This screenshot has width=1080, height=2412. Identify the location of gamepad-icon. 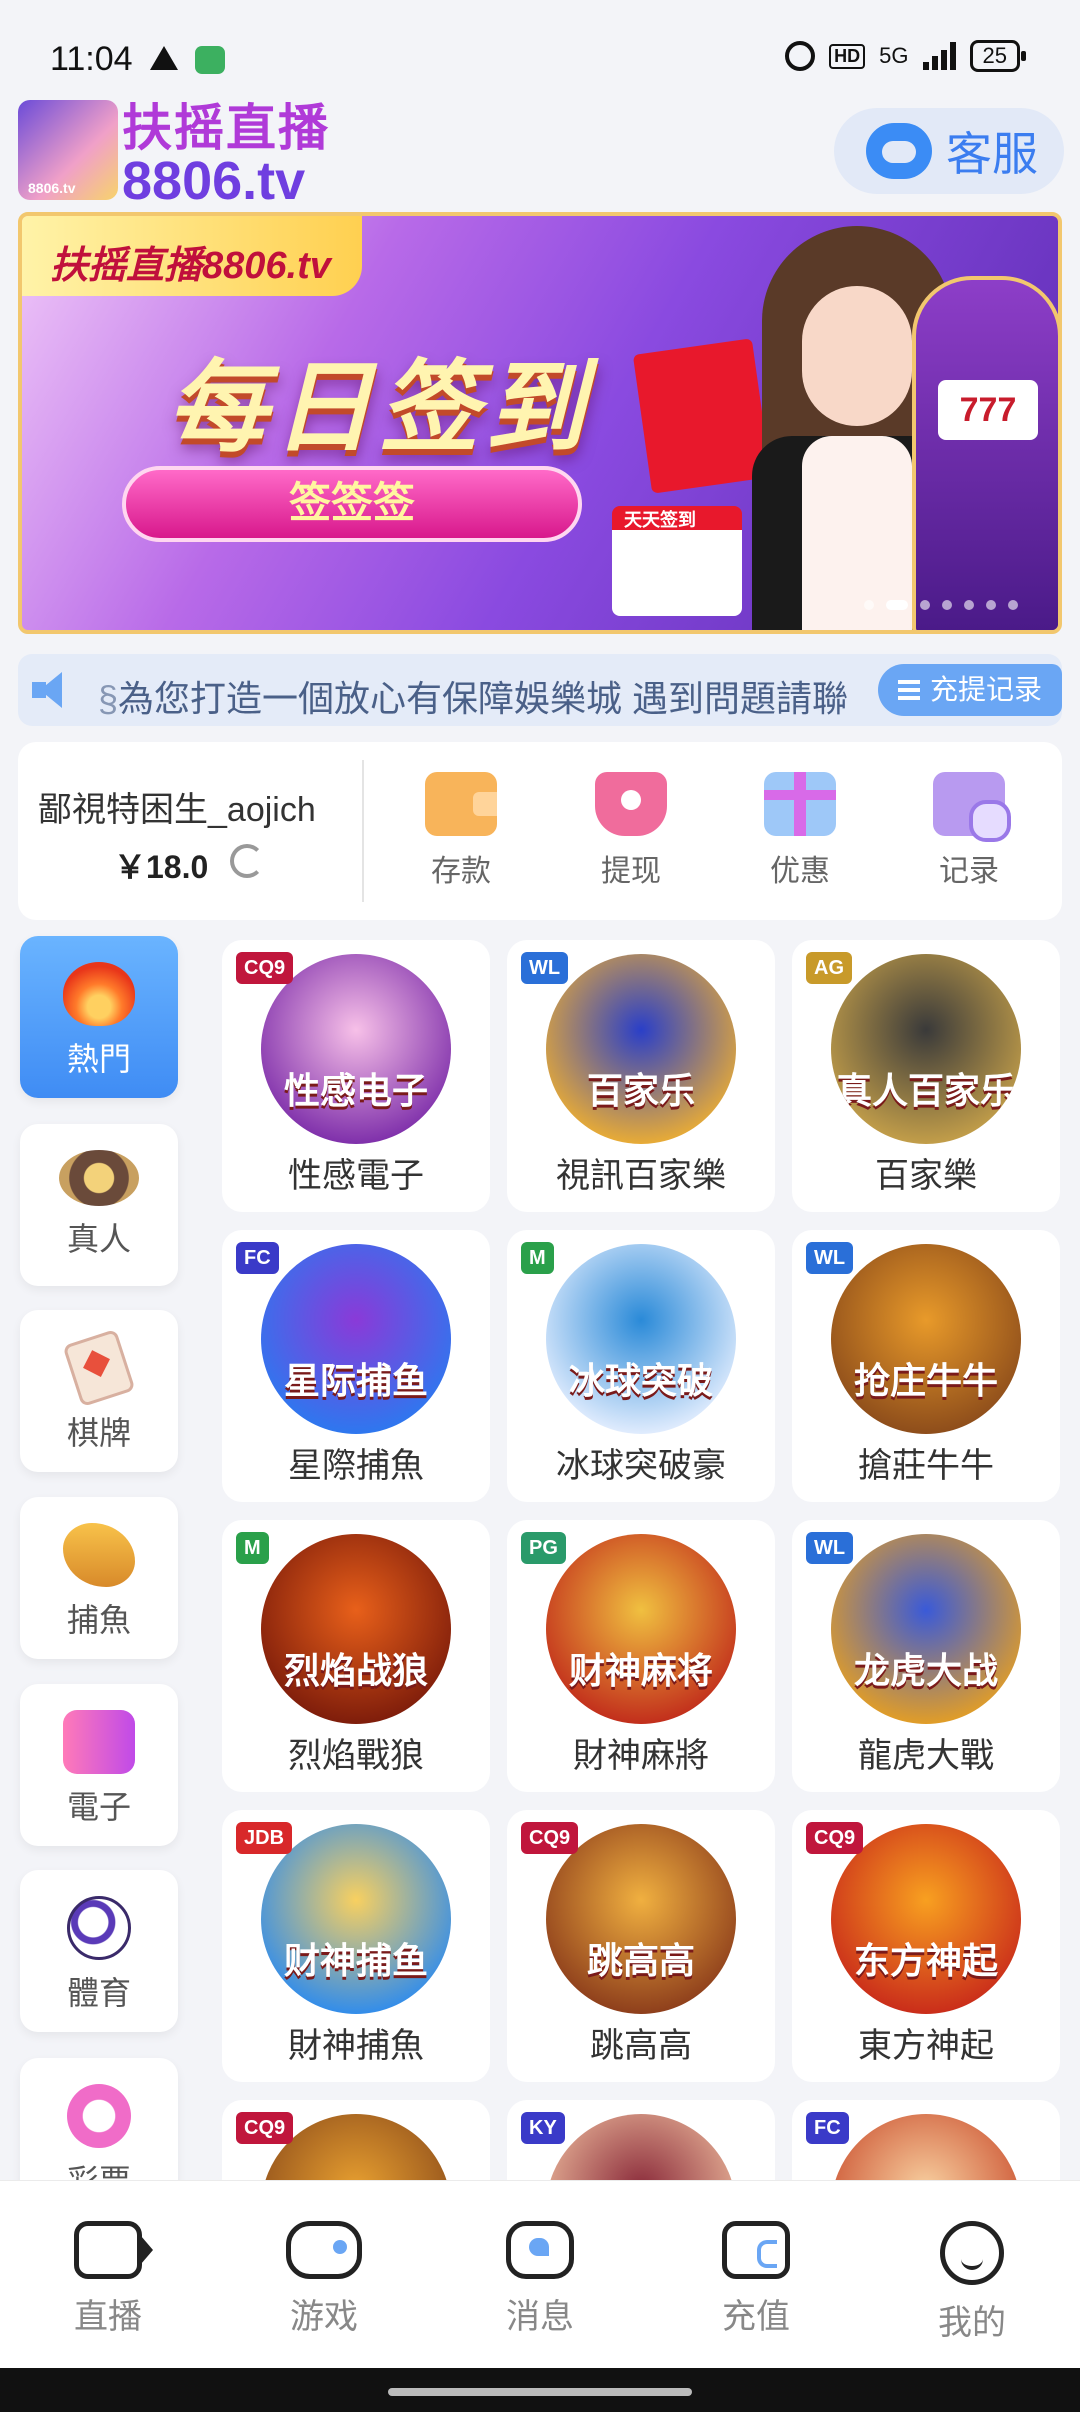
(324, 2250).